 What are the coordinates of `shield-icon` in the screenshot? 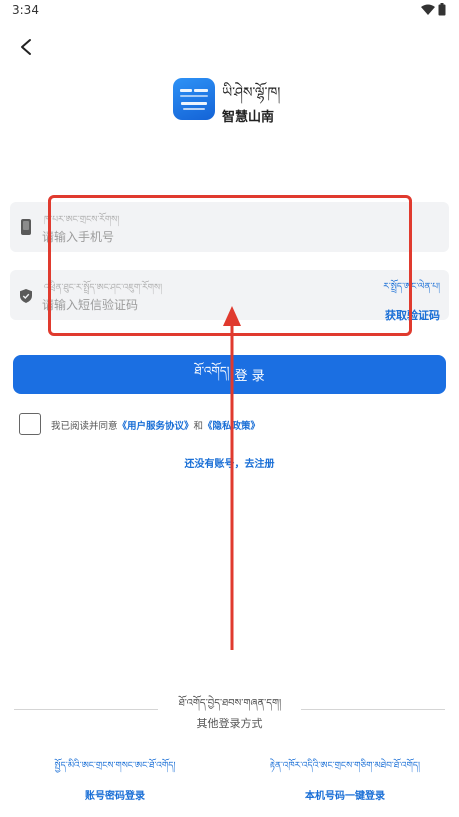 It's located at (26, 296).